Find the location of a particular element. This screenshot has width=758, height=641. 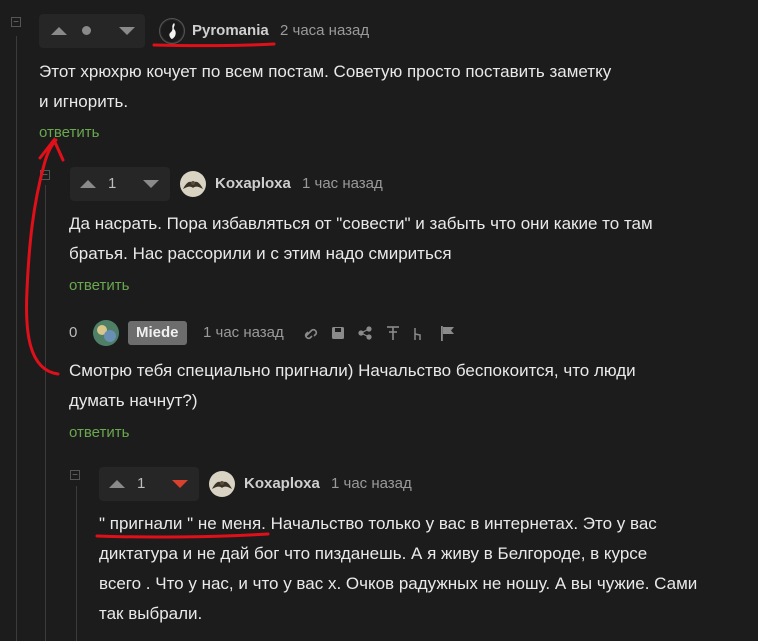

comment-text-line: думать начнут?) is located at coordinates (133, 400).